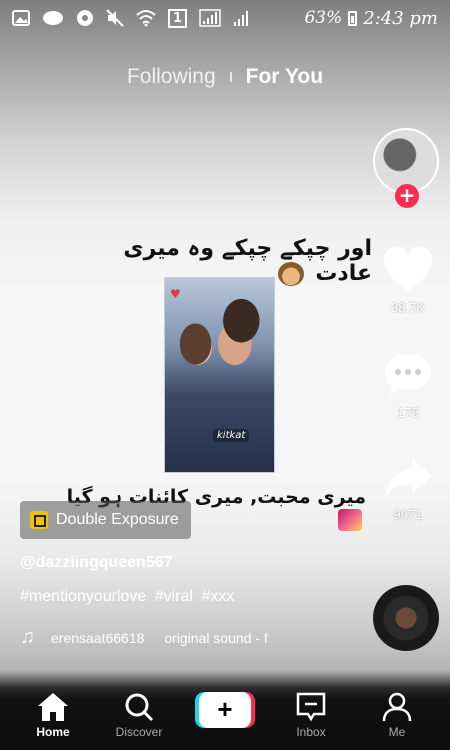  I want to click on sound-title: original sound - f, so click(216, 637).